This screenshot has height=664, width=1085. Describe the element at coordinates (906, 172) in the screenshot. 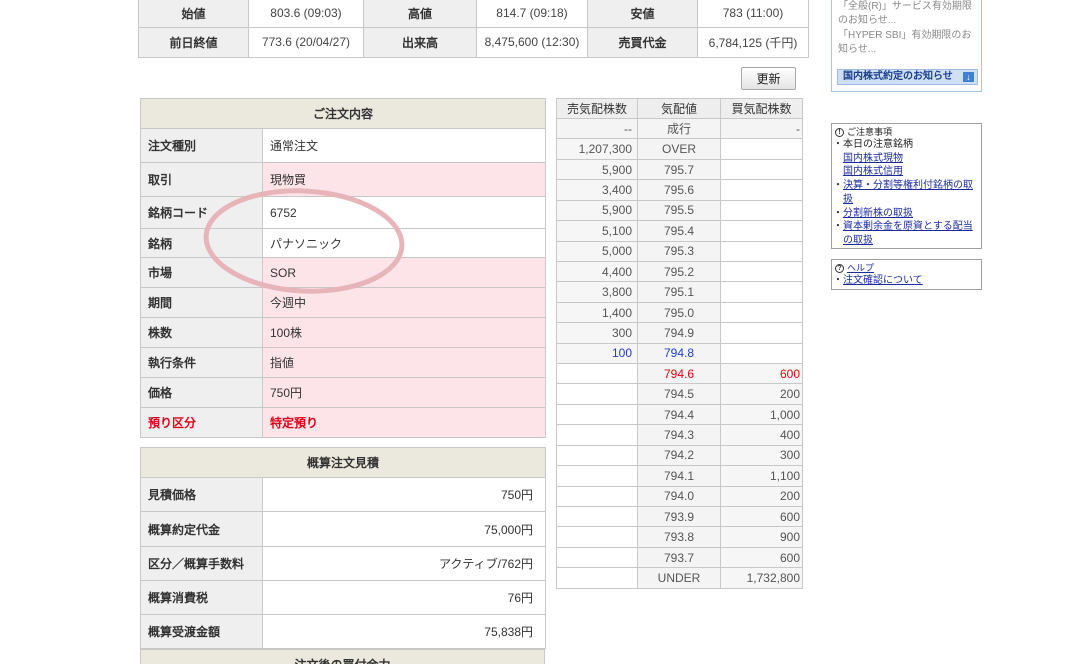

I see `caution-sublink-item: 国内株式信用` at that location.